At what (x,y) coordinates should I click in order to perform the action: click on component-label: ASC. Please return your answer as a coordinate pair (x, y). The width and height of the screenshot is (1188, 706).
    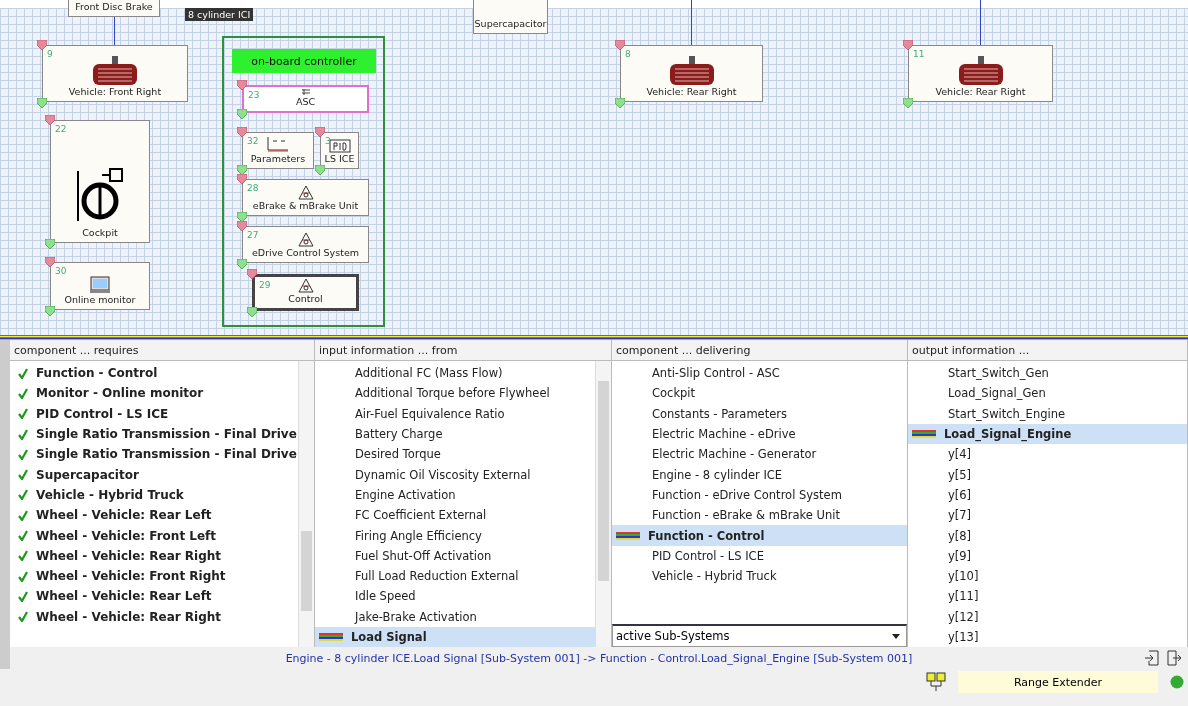
    Looking at the image, I should click on (305, 101).